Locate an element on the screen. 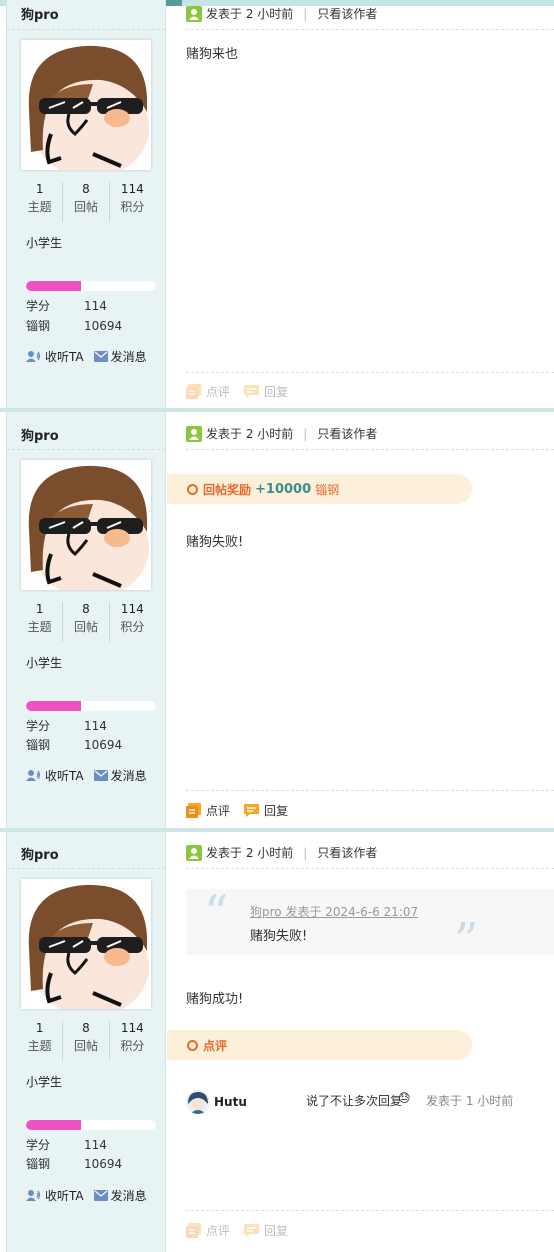 The image size is (554, 1252). comment-section-label: 点评 is located at coordinates (215, 1045).